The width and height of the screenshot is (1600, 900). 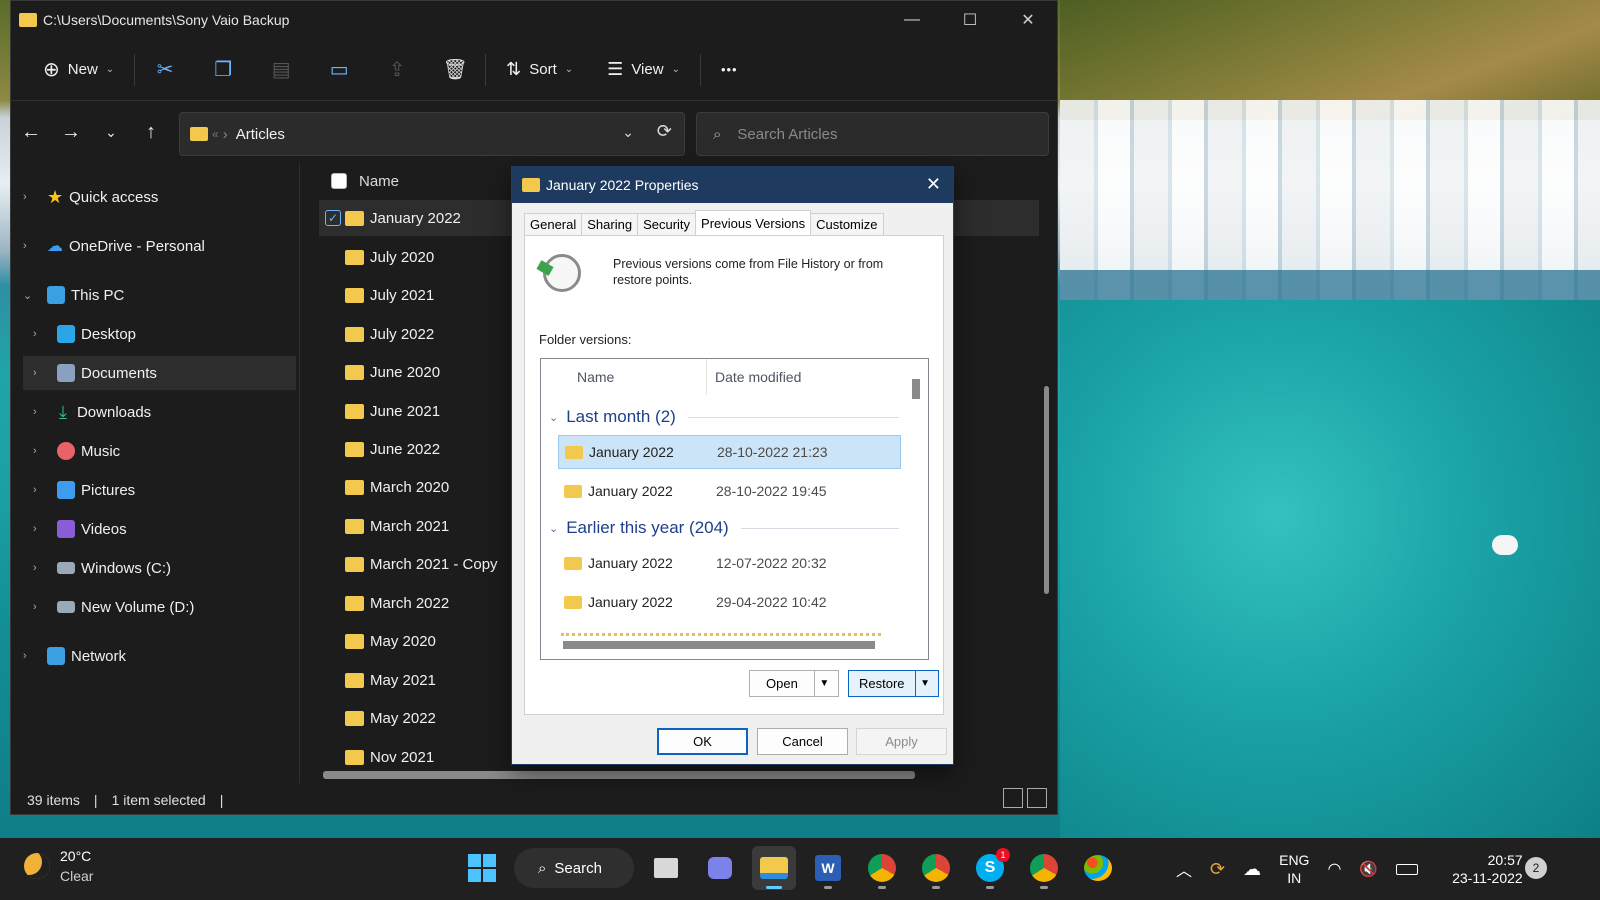 I want to click on input-language-indicator: ENG IN, so click(x=1294, y=869).